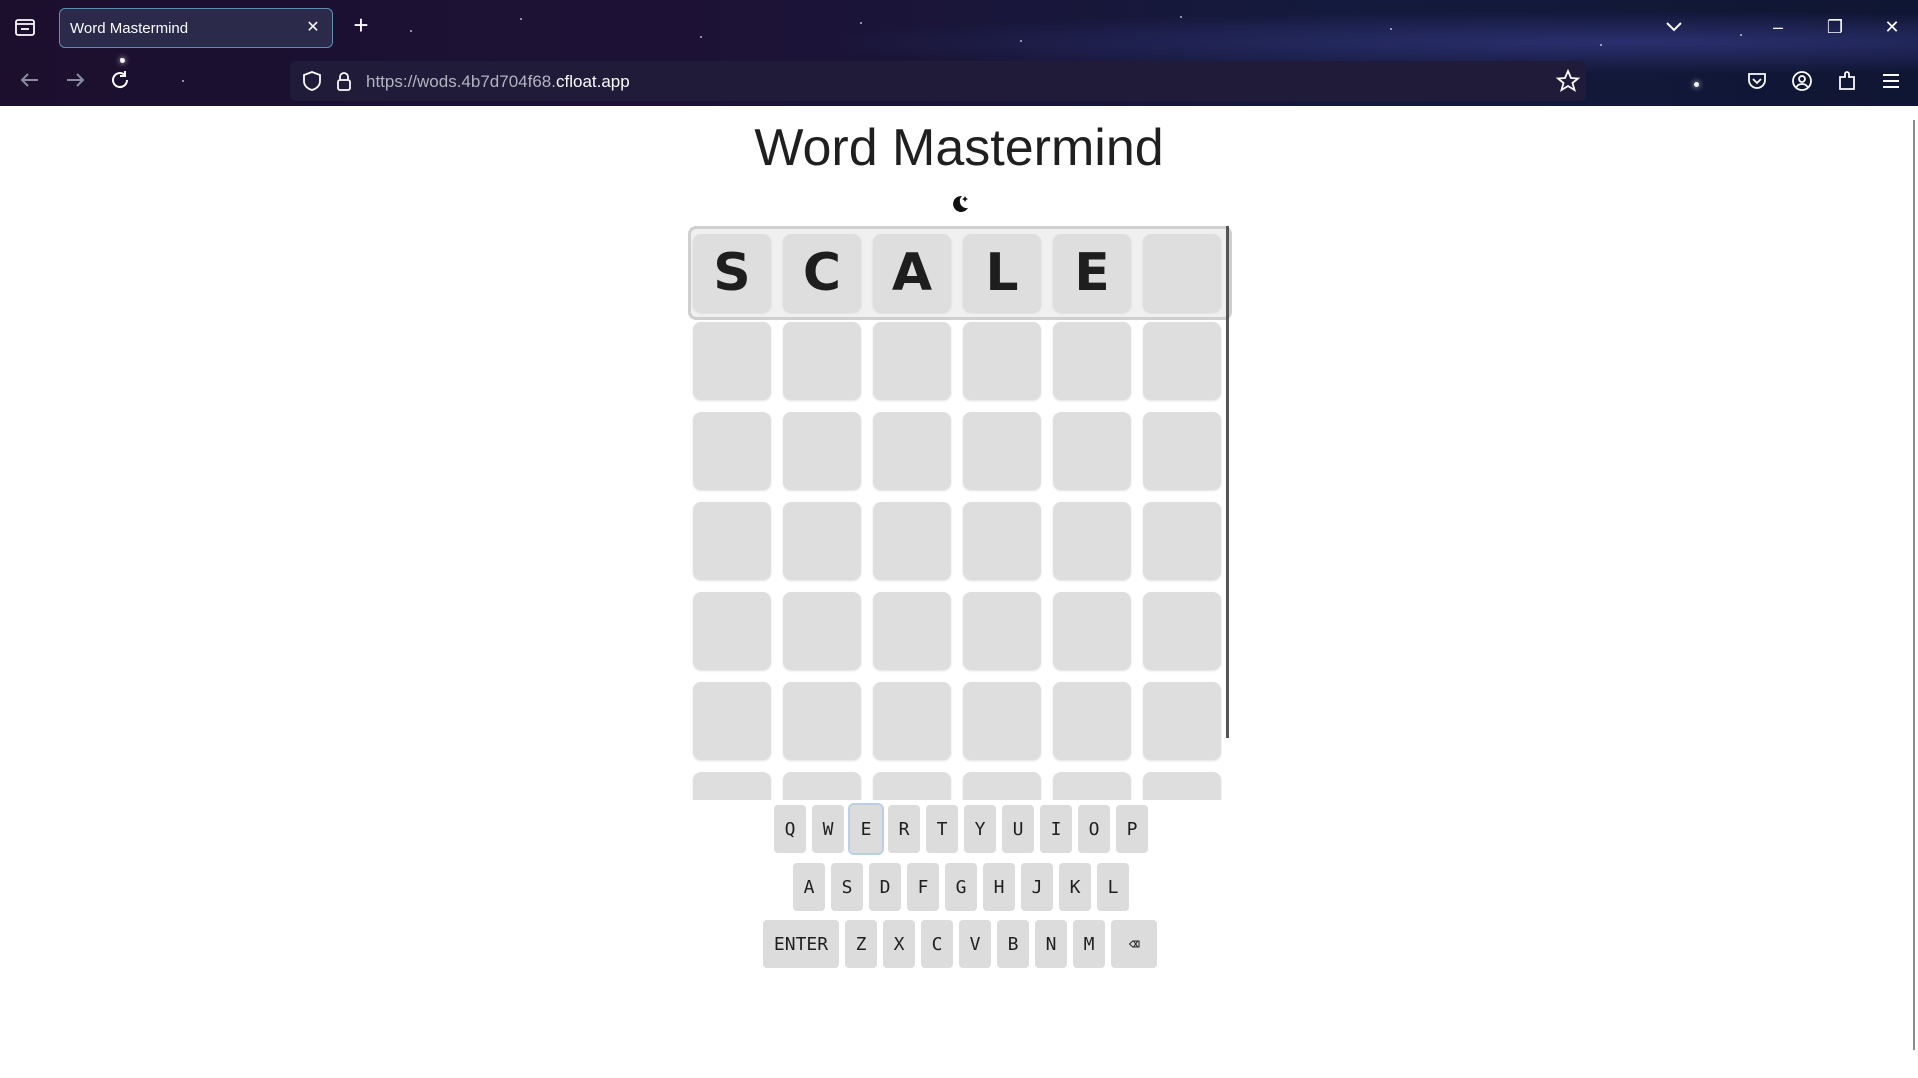 The width and height of the screenshot is (1918, 1078). I want to click on key-l: L, so click(1113, 887).